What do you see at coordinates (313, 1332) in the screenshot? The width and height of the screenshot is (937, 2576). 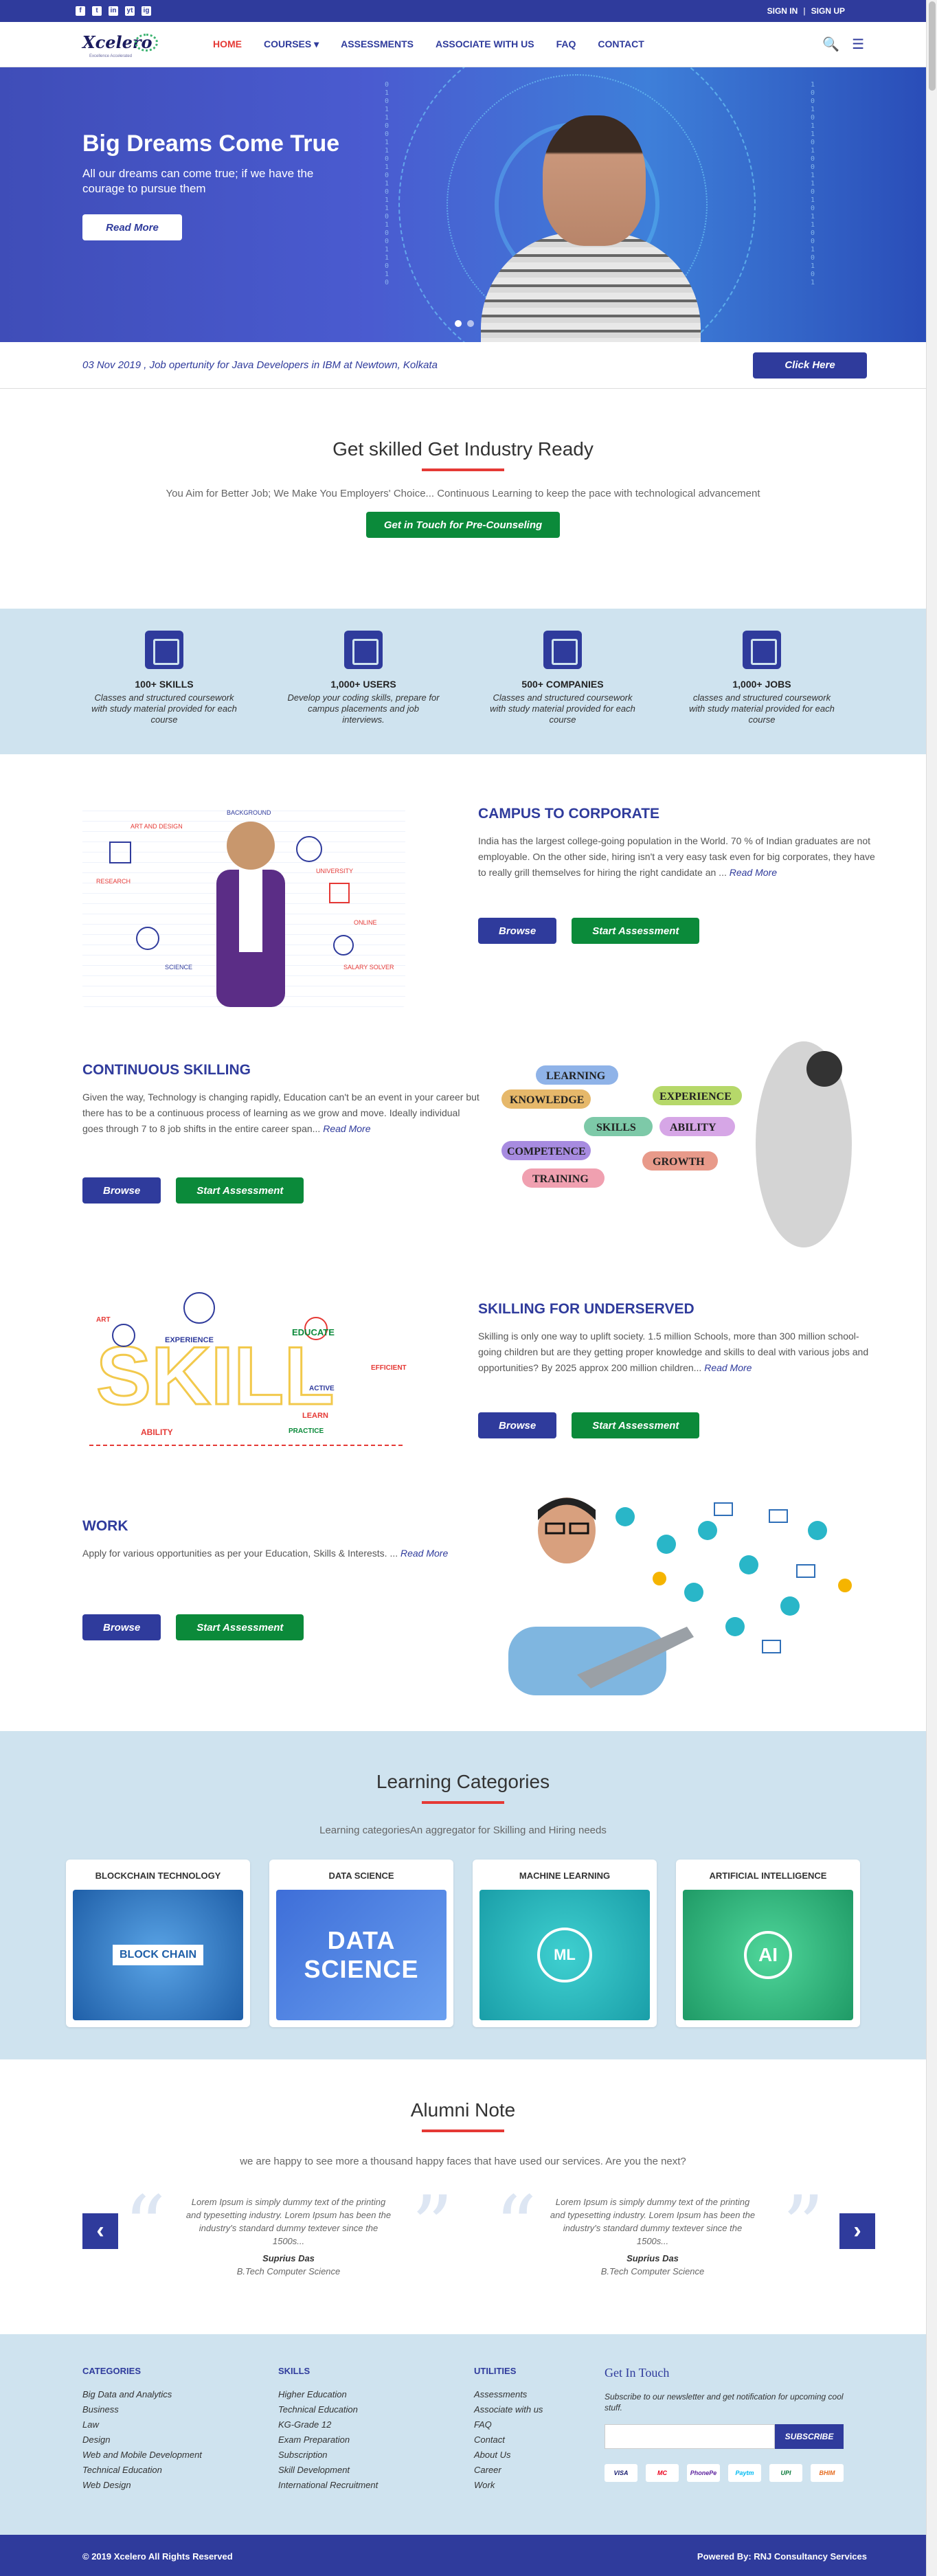 I see `skill-map-word: EDUCATE` at bounding box center [313, 1332].